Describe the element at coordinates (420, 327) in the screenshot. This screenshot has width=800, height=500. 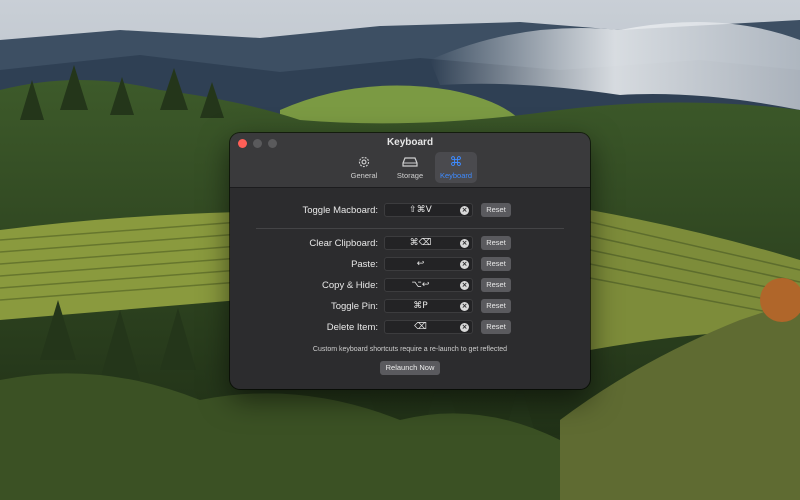
I see `shortcut-keys: ⌫` at that location.